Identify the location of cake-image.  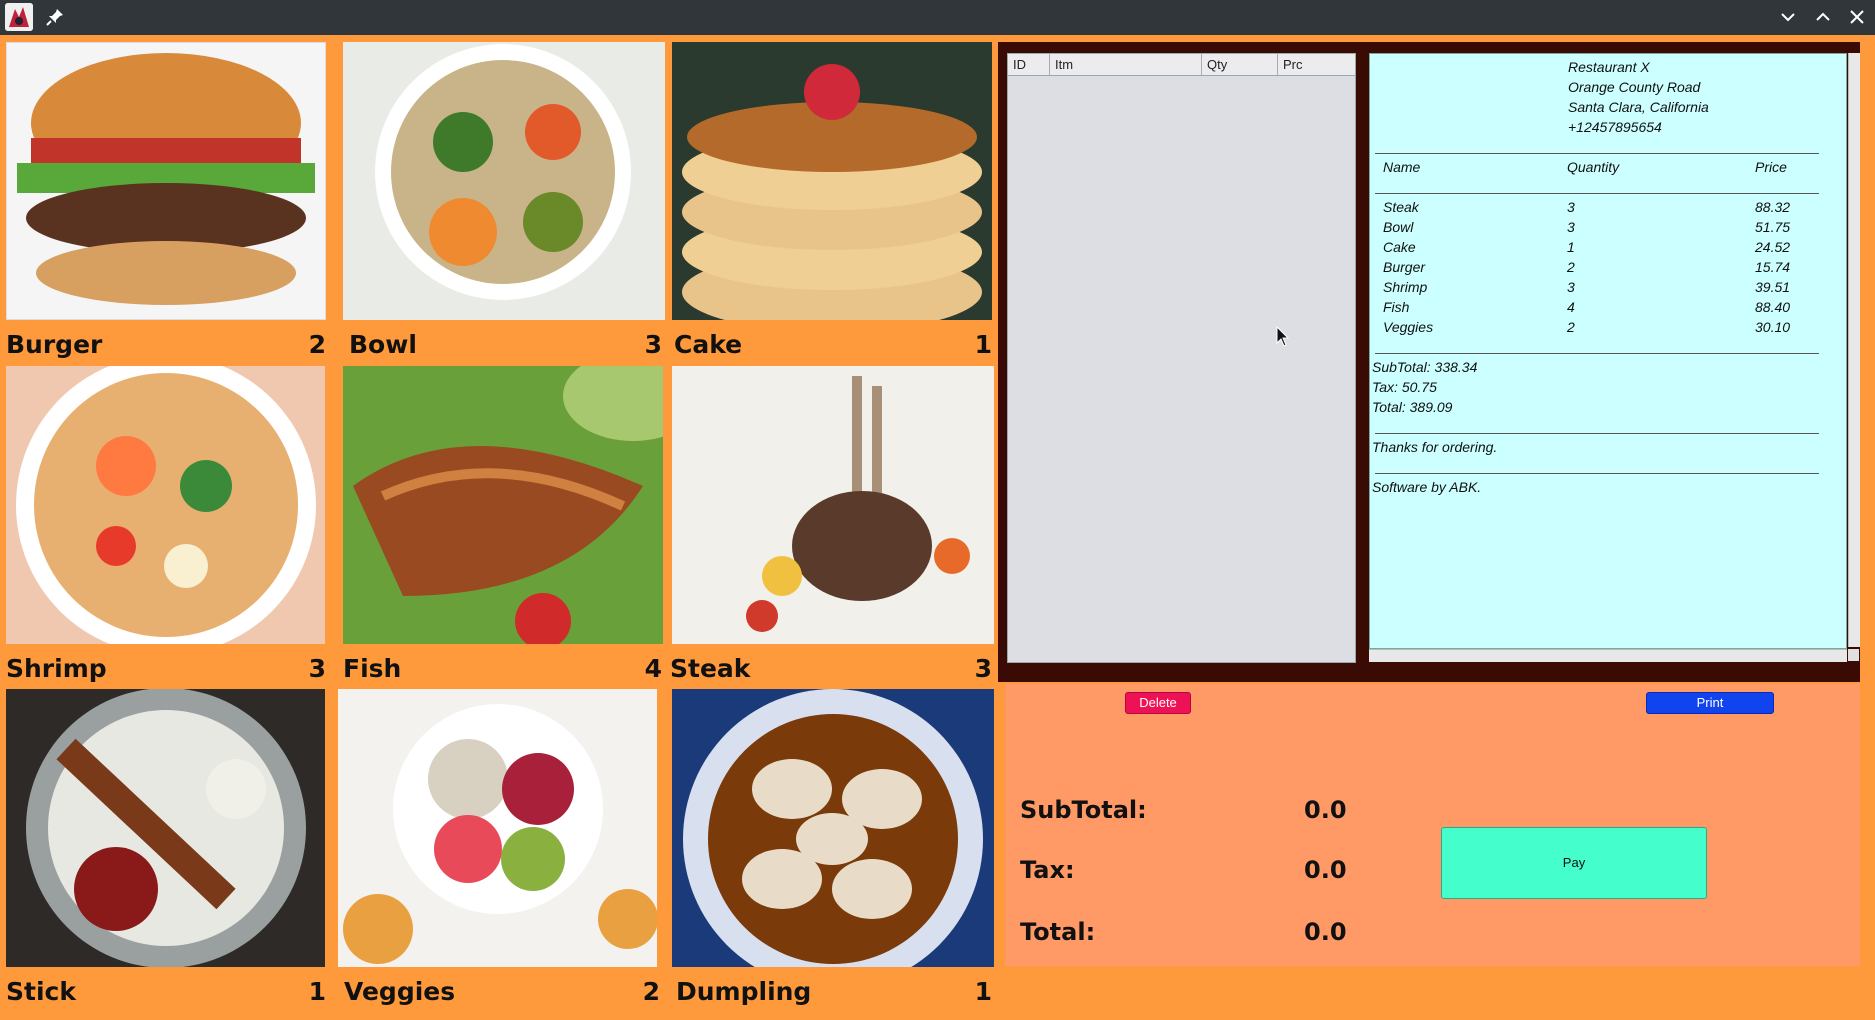
(832, 181).